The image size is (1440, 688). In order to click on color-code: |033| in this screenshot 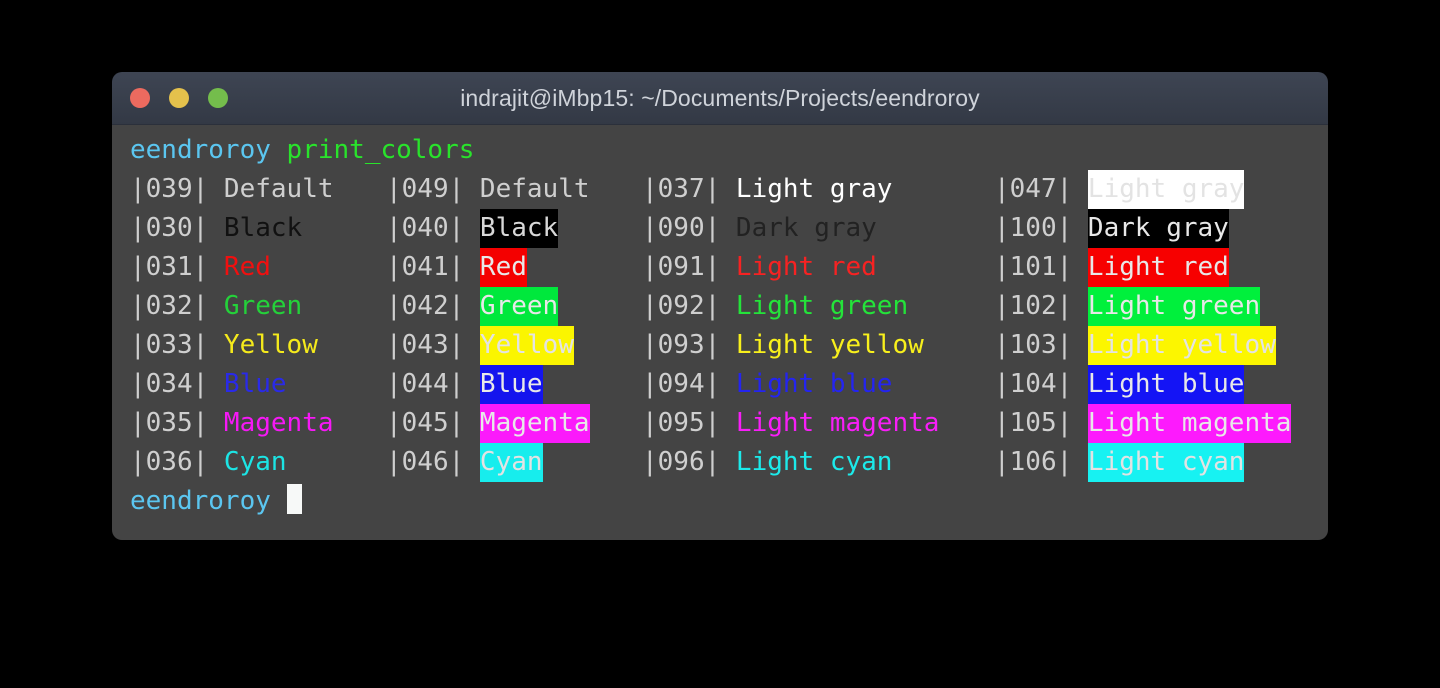, I will do `click(177, 345)`.